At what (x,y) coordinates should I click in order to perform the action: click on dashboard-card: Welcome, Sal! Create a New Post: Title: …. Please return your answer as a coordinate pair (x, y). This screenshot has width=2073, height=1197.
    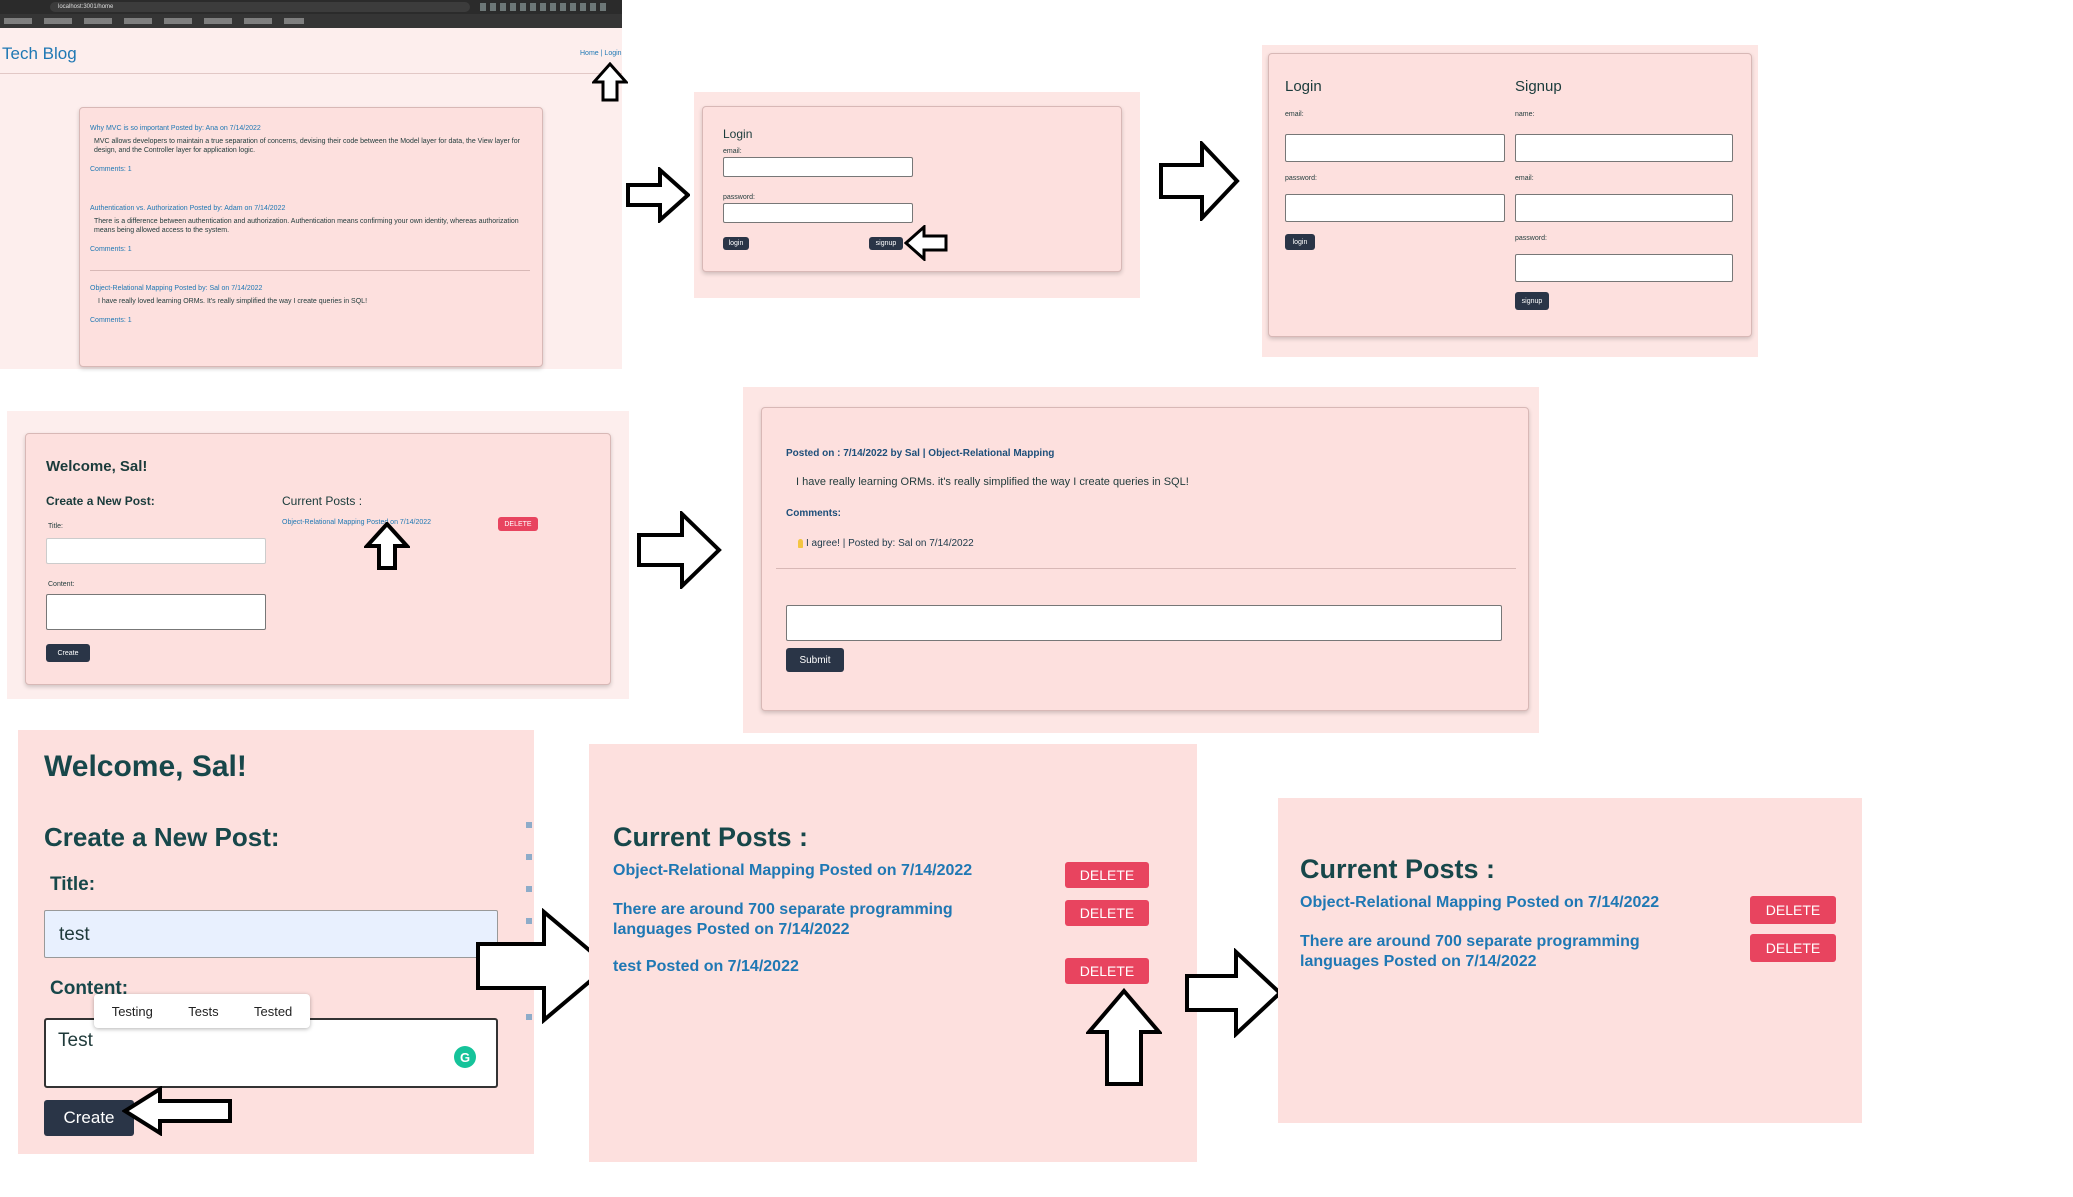
    Looking at the image, I should click on (318, 559).